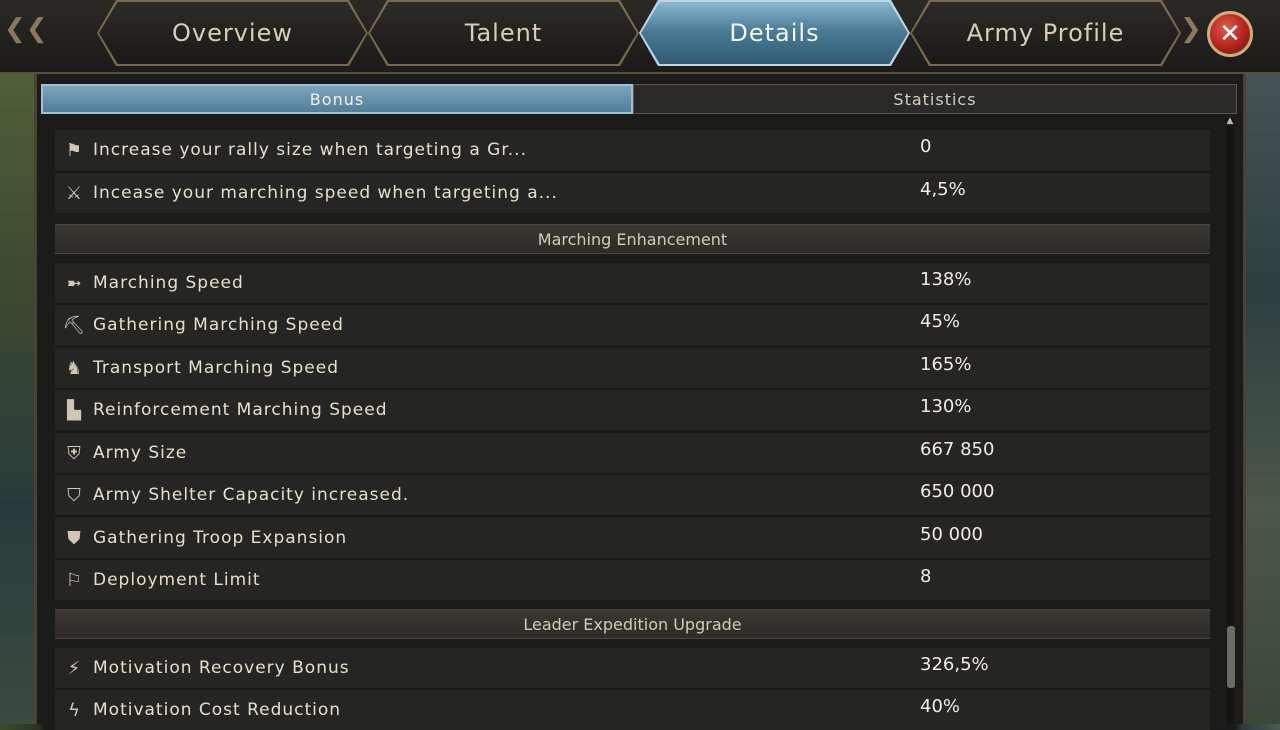 This screenshot has height=730, width=1280. What do you see at coordinates (26, 29) in the screenshot?
I see `ornament-left-icon: ❮❮` at bounding box center [26, 29].